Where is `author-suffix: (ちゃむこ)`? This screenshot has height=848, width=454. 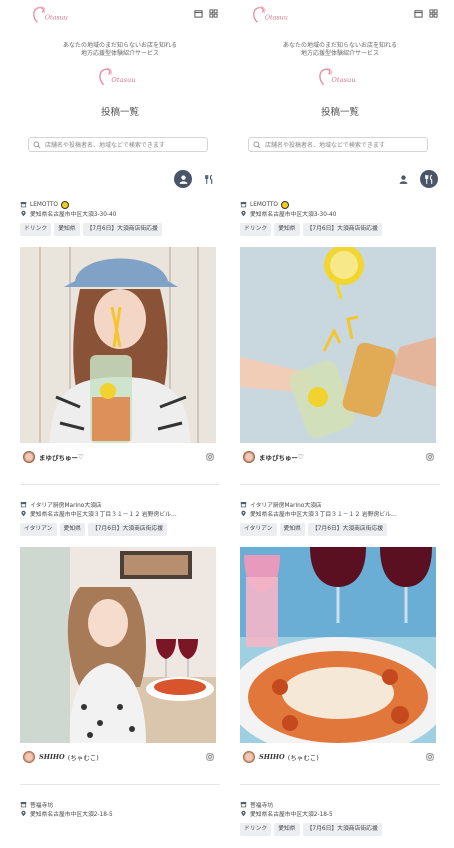
author-suffix: (ちゃむこ) is located at coordinates (83, 758).